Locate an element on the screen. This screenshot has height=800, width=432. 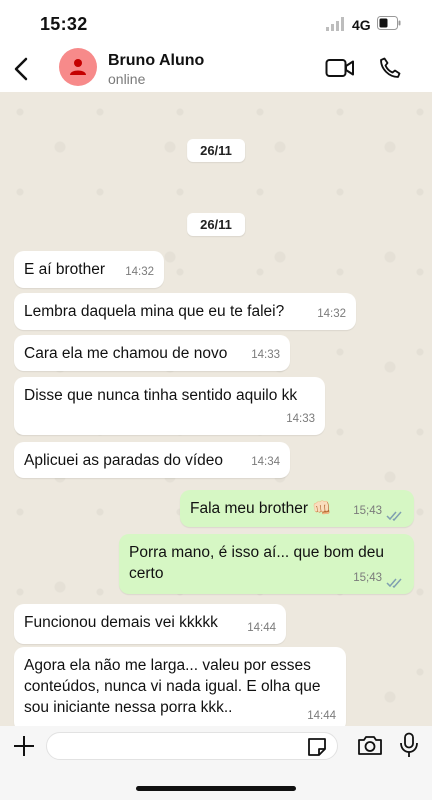
plus-icon is located at coordinates (24, 746).